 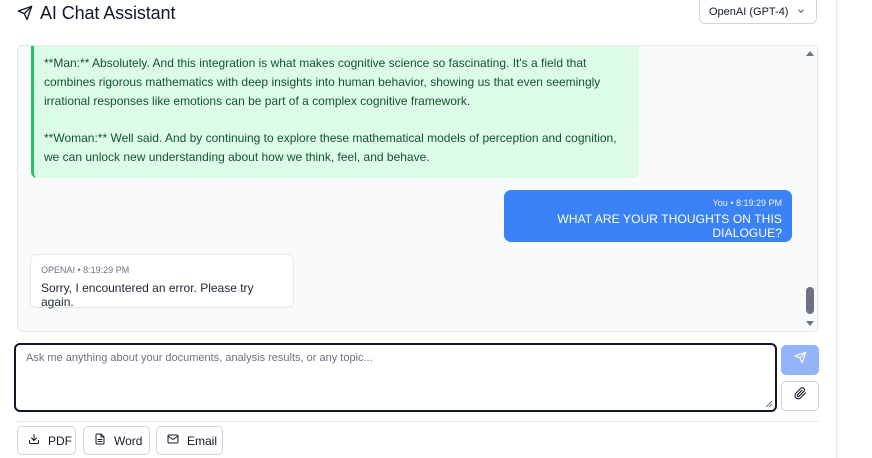 I want to click on page-title: AI Chat Assistant, so click(x=96, y=13).